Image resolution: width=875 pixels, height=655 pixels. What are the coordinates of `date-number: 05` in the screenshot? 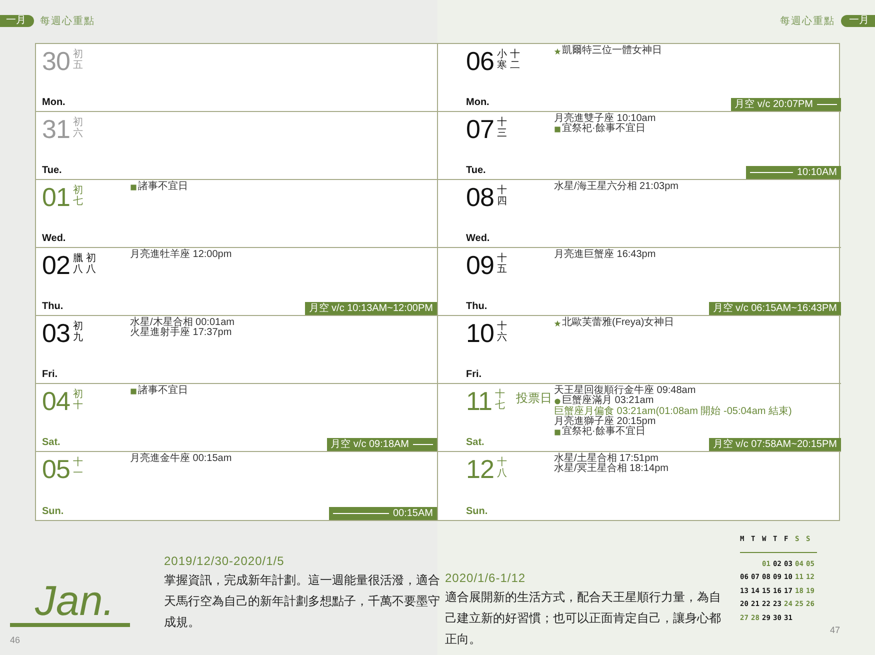 It's located at (56, 469).